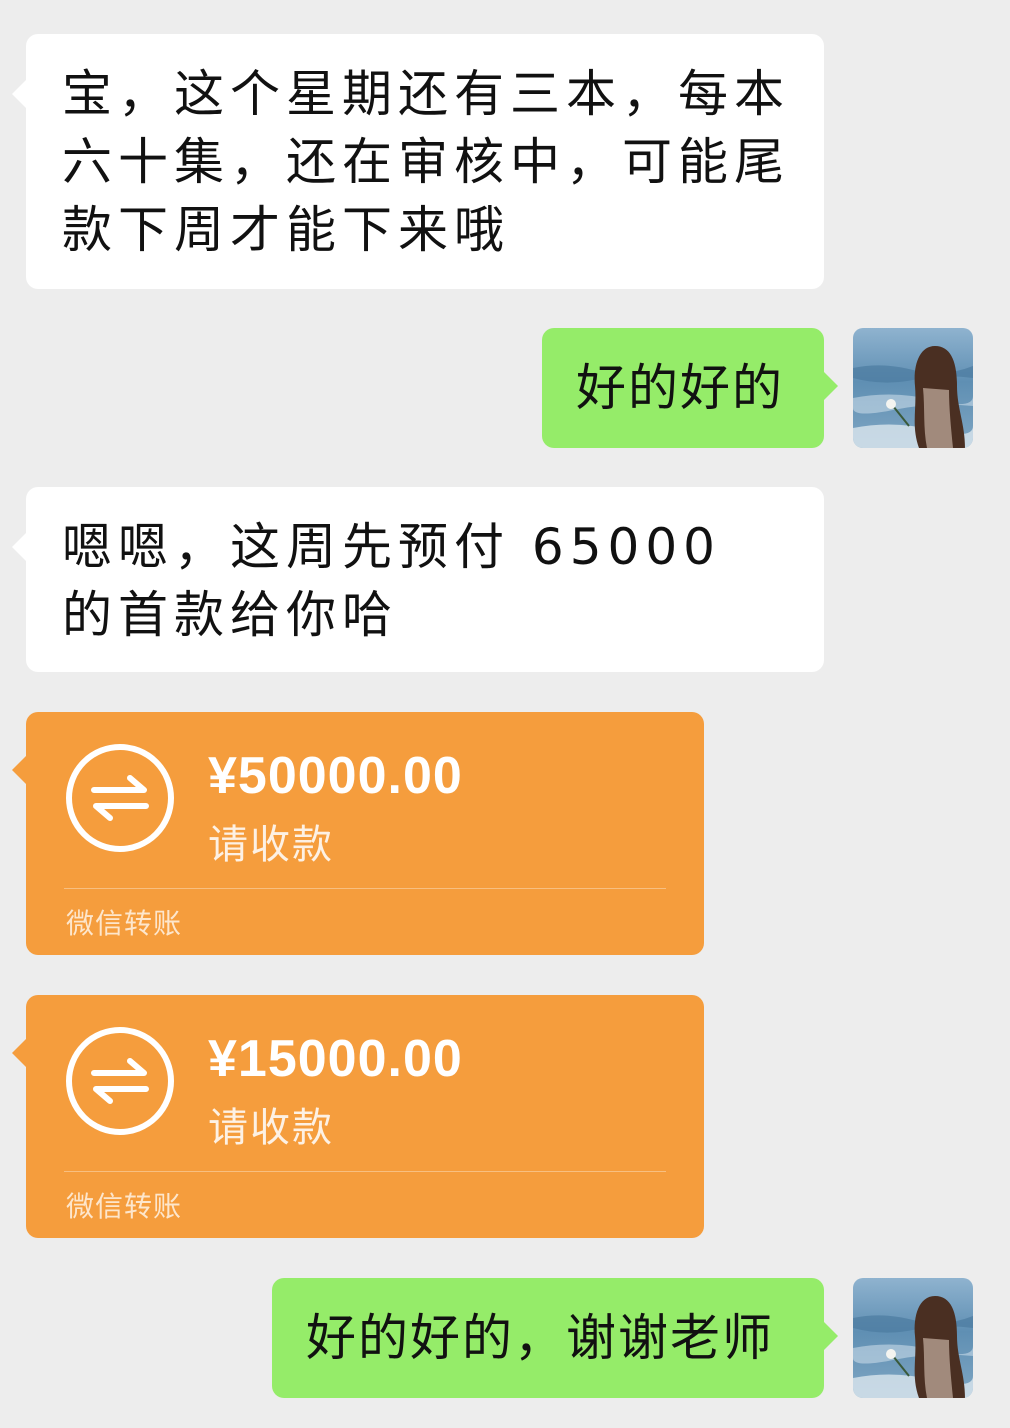  What do you see at coordinates (426, 162) in the screenshot?
I see `message-text: 宝，这个星期还有三本，每本六十集，还在审核中，可能尾款下周才能下来哦` at bounding box center [426, 162].